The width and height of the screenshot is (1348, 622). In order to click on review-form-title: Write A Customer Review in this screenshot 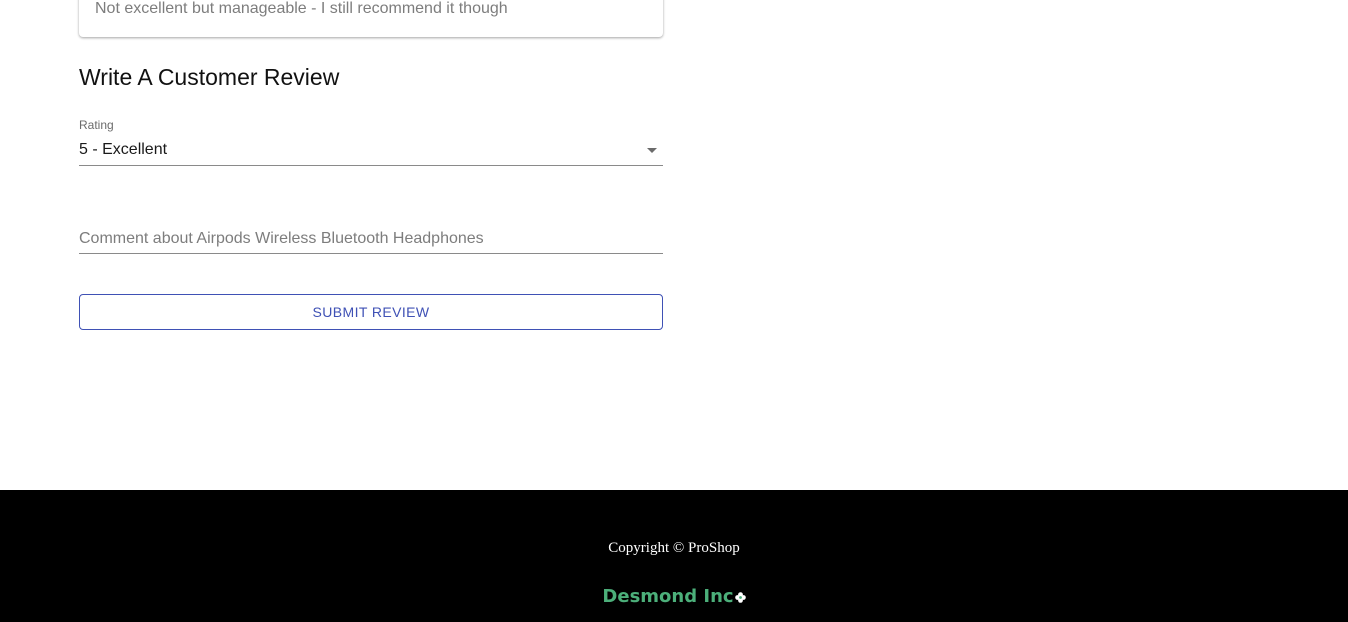, I will do `click(209, 77)`.